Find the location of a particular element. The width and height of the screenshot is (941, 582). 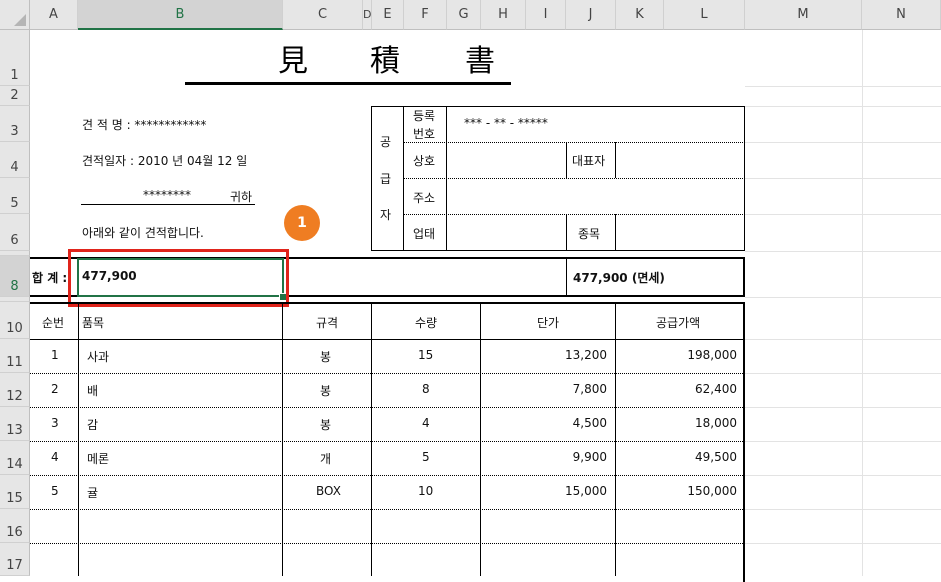

column-header-m: M is located at coordinates (803, 15).